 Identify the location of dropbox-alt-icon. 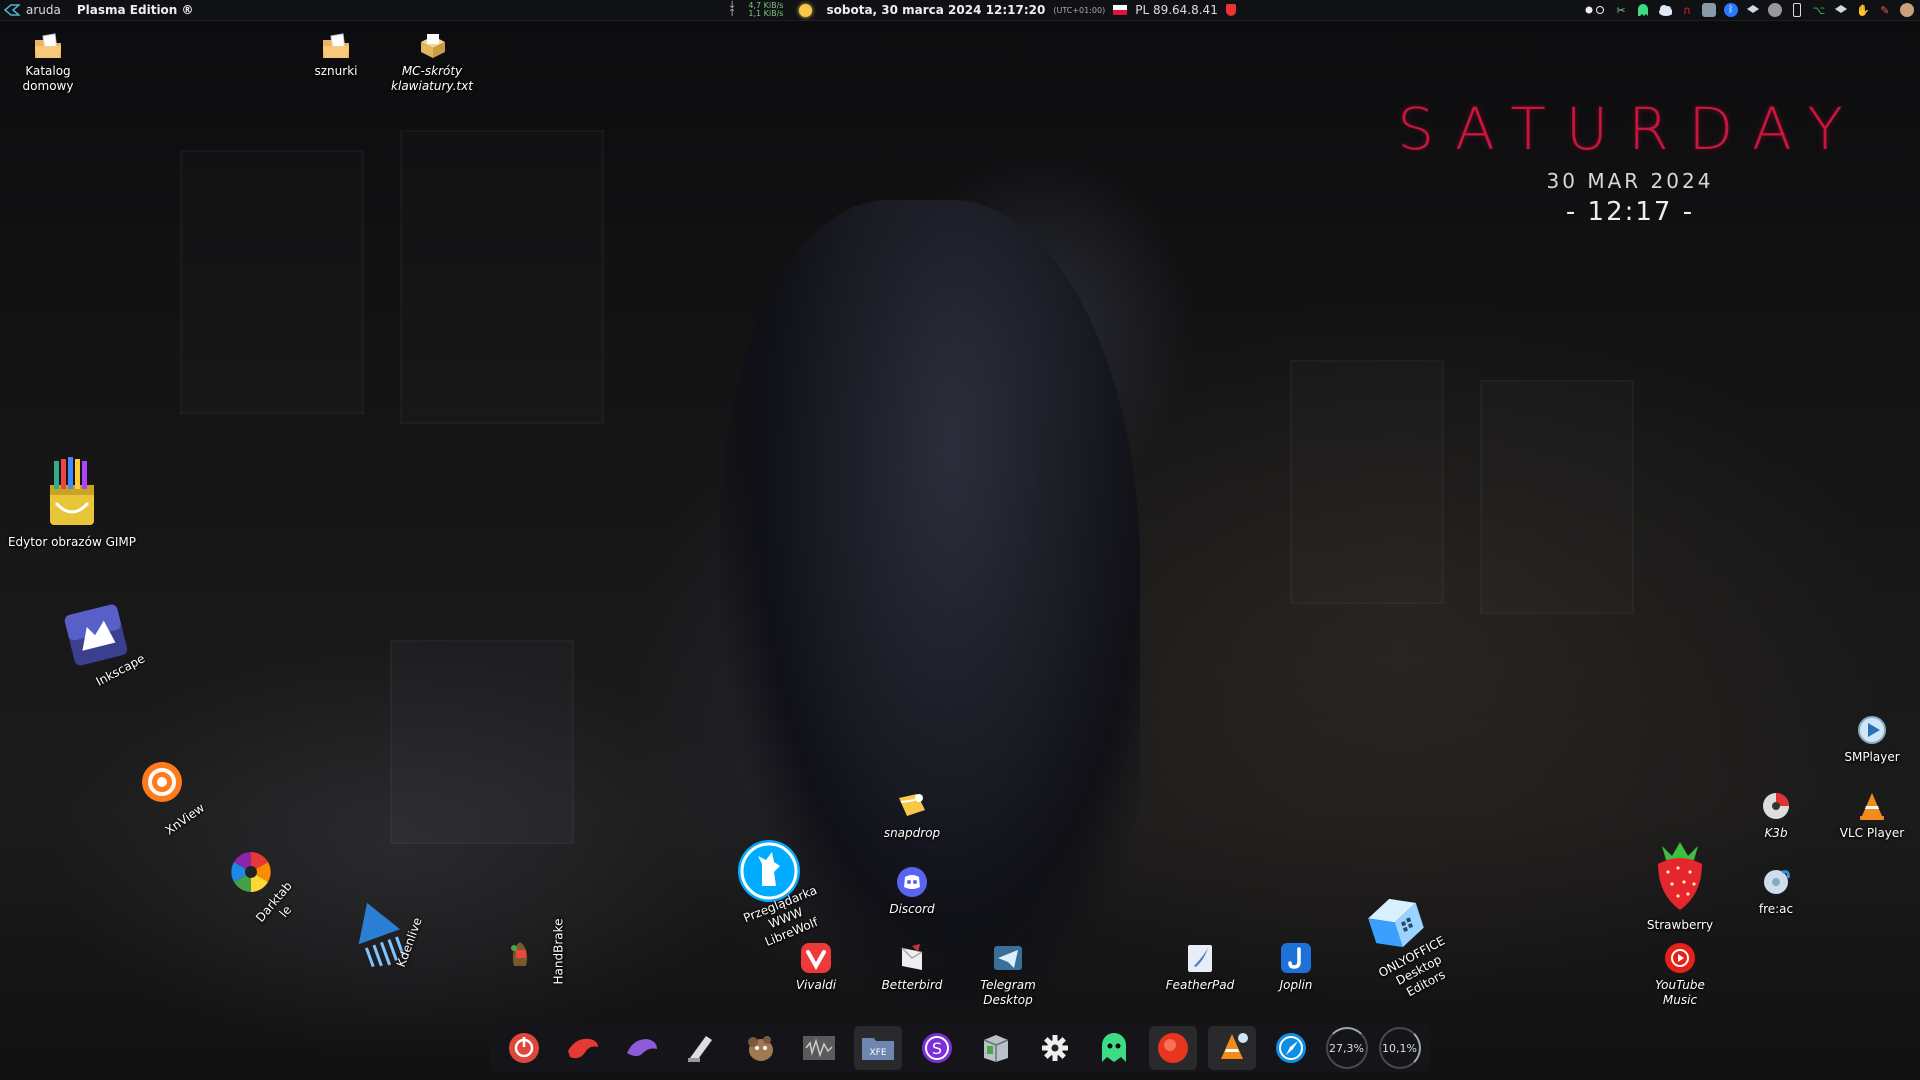
(1841, 10).